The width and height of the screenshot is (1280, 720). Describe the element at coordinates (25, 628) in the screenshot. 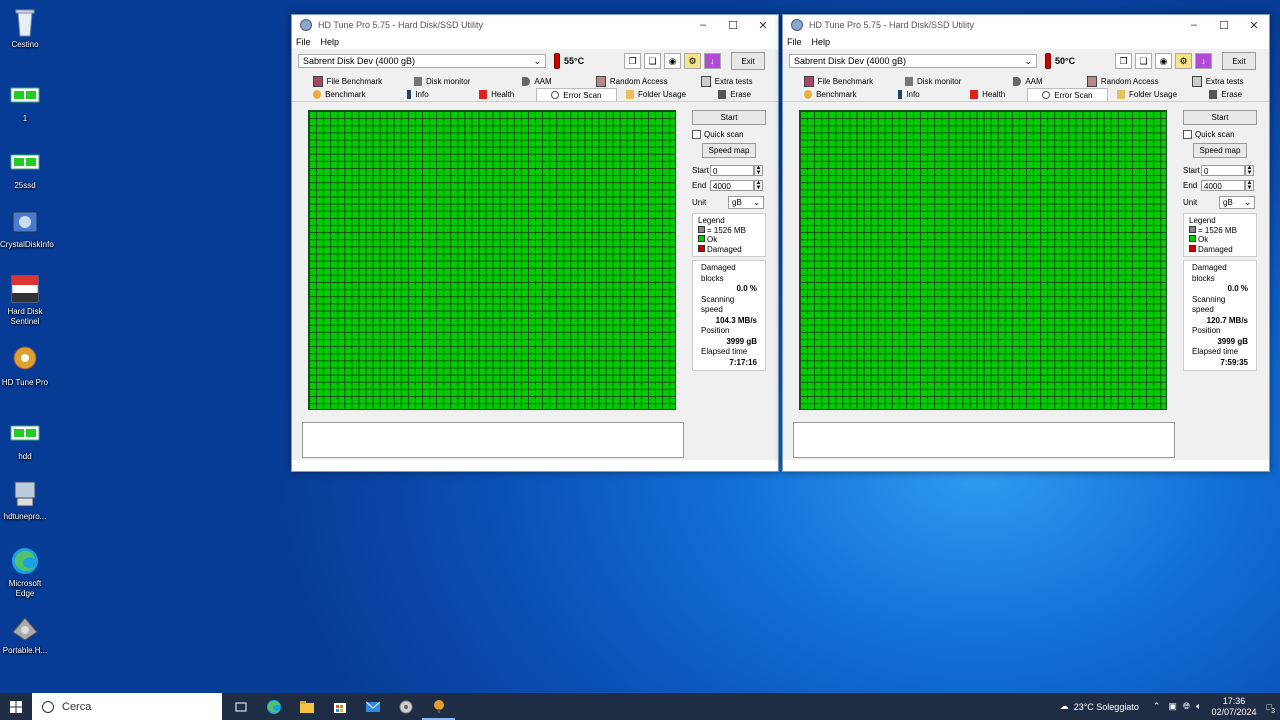

I see `portable-hd-icon` at that location.